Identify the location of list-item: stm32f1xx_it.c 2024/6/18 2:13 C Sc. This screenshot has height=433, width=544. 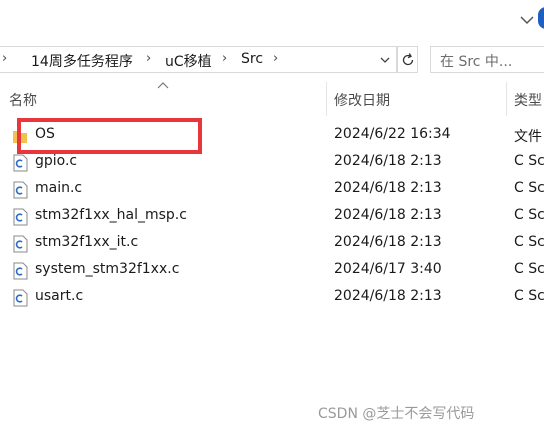
(272, 243).